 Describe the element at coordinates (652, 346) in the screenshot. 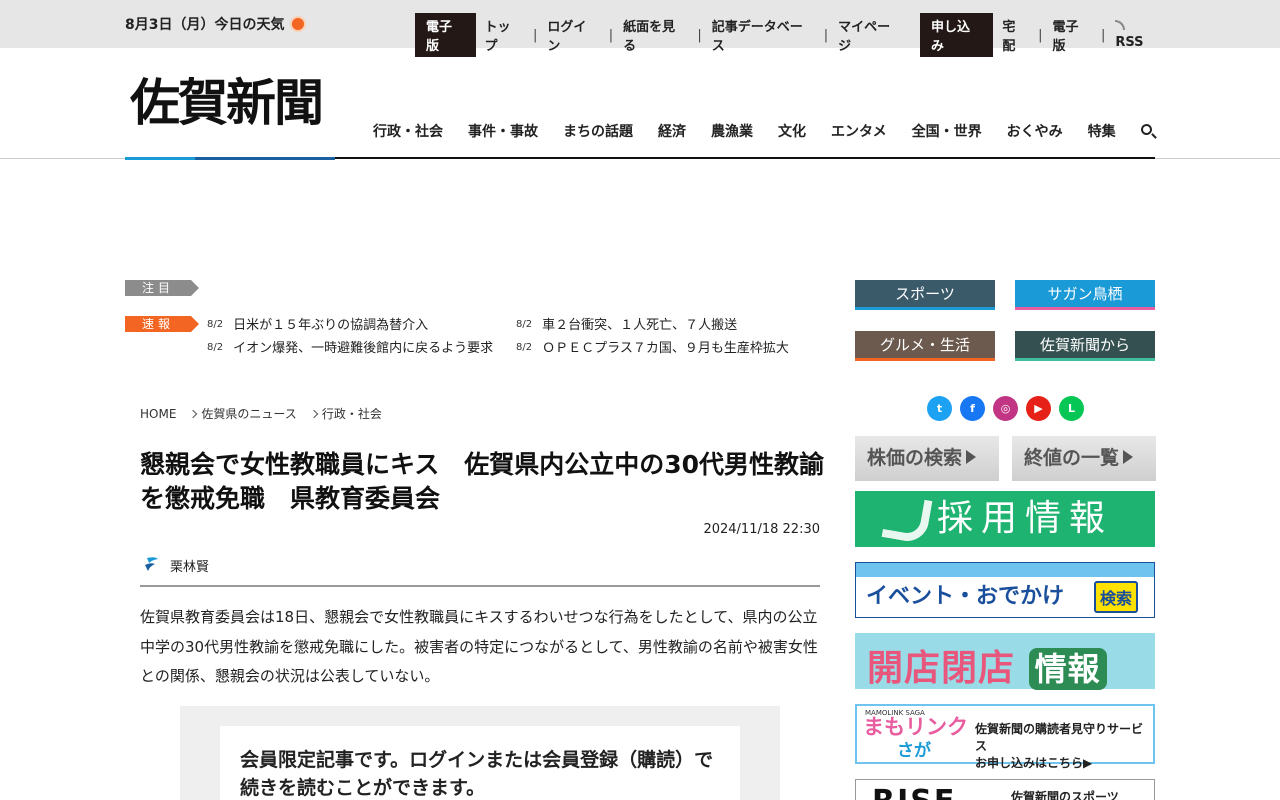

I see `breaking-news-item: 8/2 ＯＰＥＣプラス７カ国、９月も生産枠拡大` at that location.